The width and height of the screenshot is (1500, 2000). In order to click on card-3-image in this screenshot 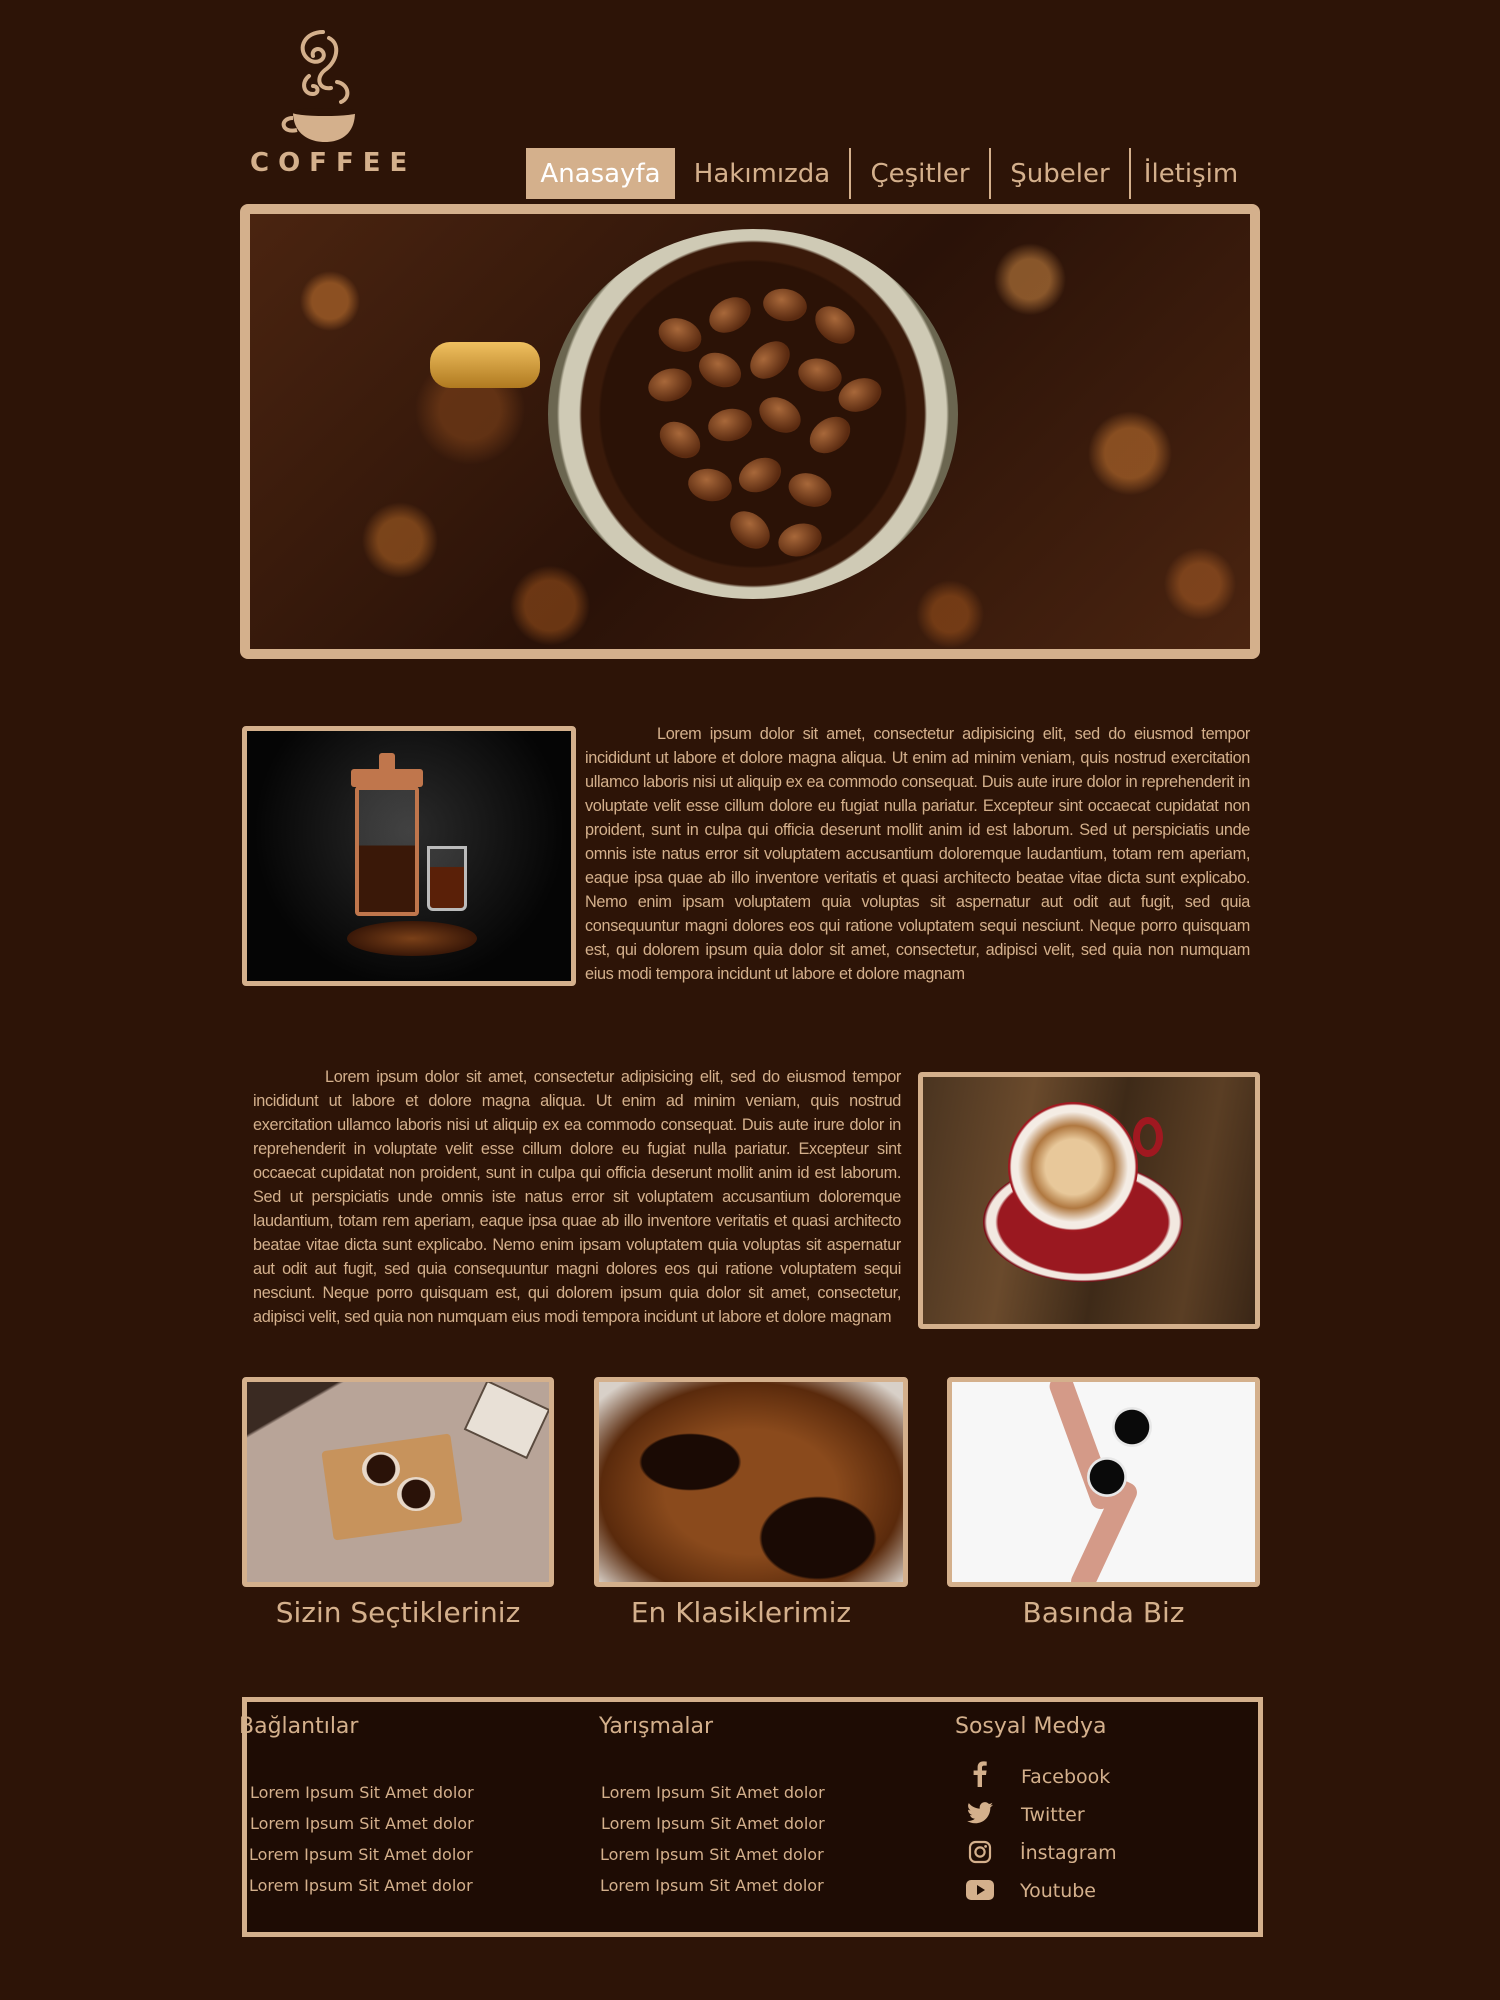, I will do `click(1103, 1482)`.